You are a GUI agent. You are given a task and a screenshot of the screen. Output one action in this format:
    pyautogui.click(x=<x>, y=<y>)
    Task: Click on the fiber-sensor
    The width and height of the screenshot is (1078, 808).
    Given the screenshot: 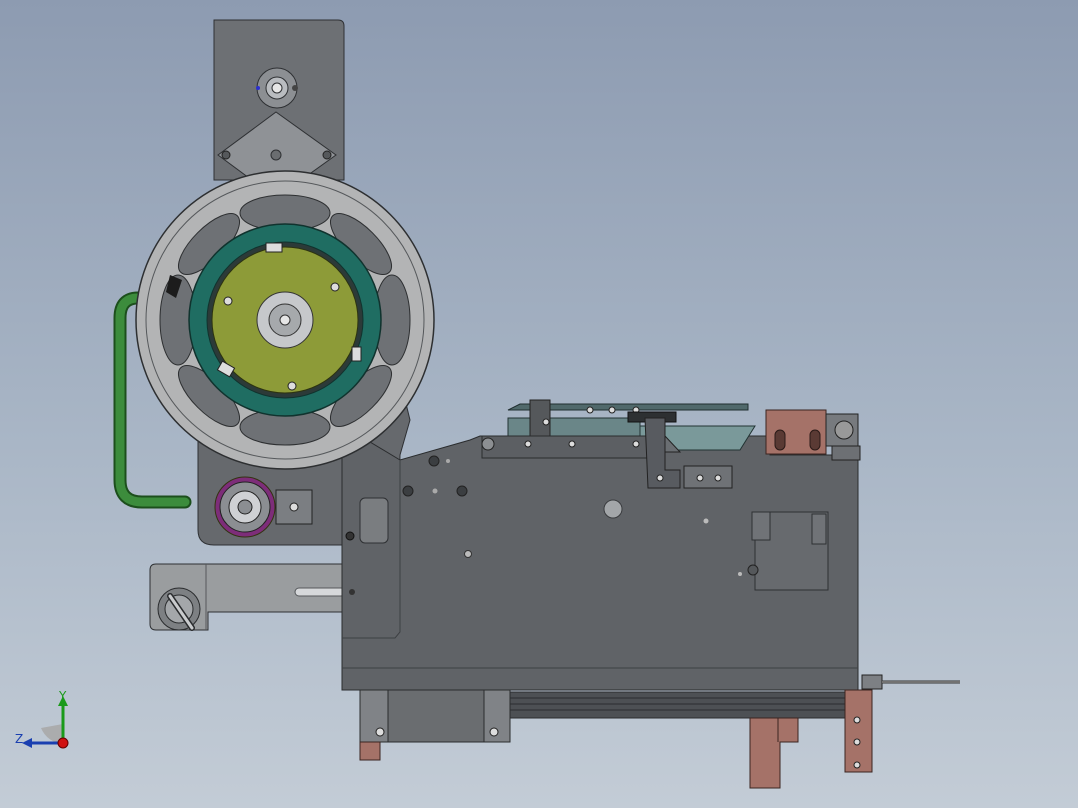 What is the action you would take?
    pyautogui.click(x=872, y=682)
    